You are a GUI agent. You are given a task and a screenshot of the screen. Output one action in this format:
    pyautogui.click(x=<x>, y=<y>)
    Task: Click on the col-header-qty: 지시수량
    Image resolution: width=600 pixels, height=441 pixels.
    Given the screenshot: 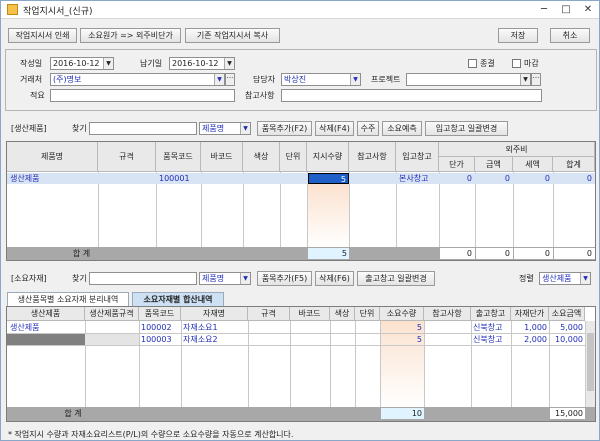 What is the action you would take?
    pyautogui.click(x=328, y=157)
    